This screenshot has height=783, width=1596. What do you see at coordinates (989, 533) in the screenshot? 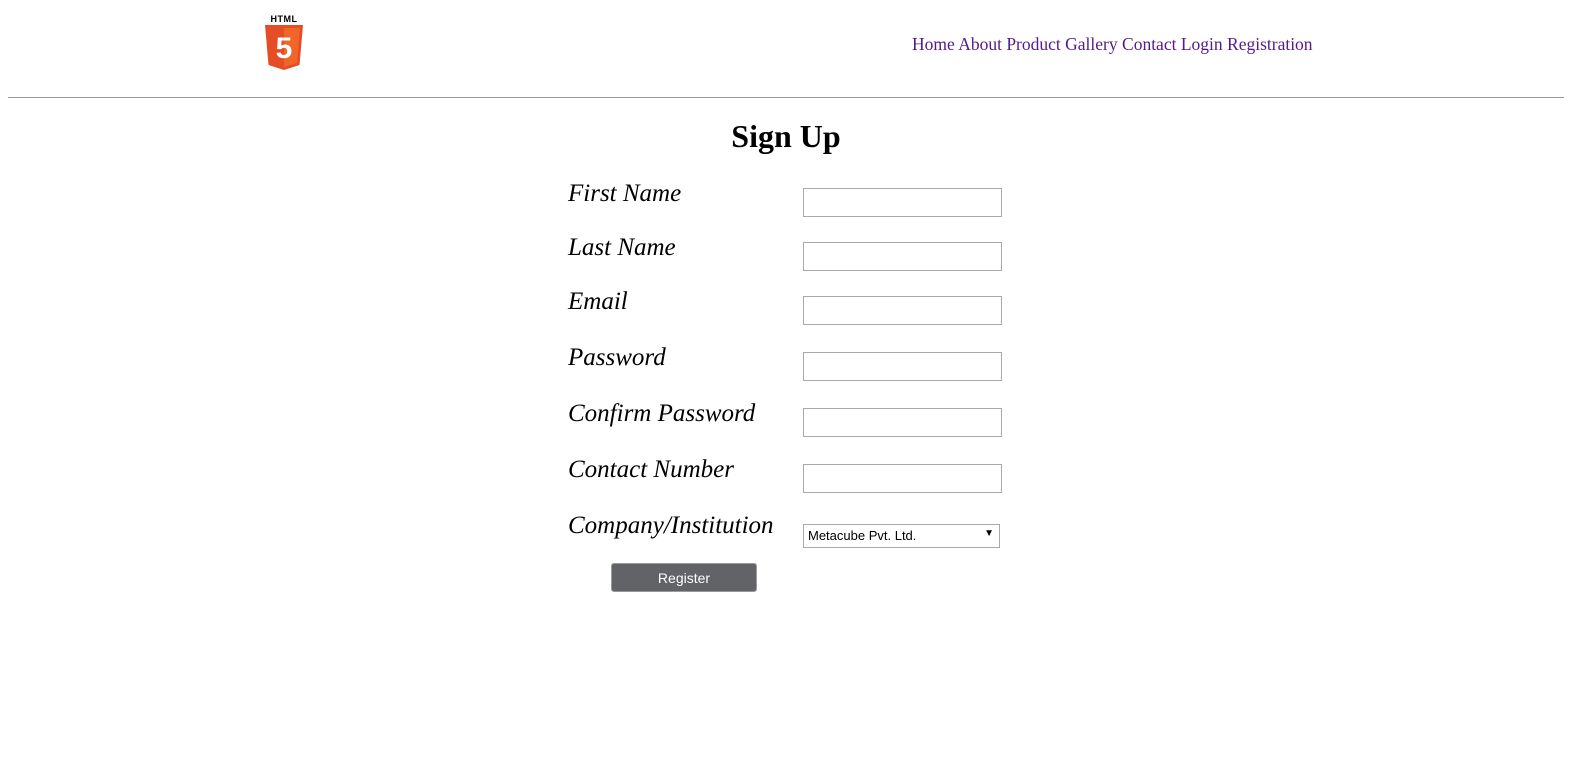
I see `dropdown-arrow-icon: ▼` at bounding box center [989, 533].